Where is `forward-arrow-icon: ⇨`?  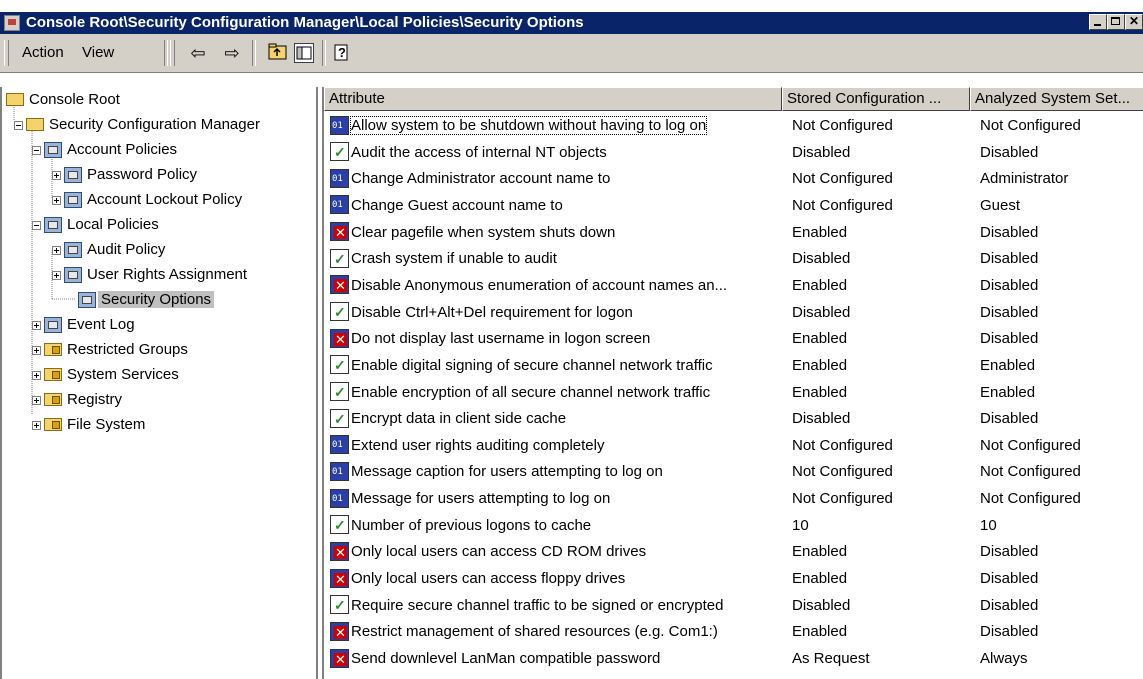 forward-arrow-icon: ⇨ is located at coordinates (232, 53).